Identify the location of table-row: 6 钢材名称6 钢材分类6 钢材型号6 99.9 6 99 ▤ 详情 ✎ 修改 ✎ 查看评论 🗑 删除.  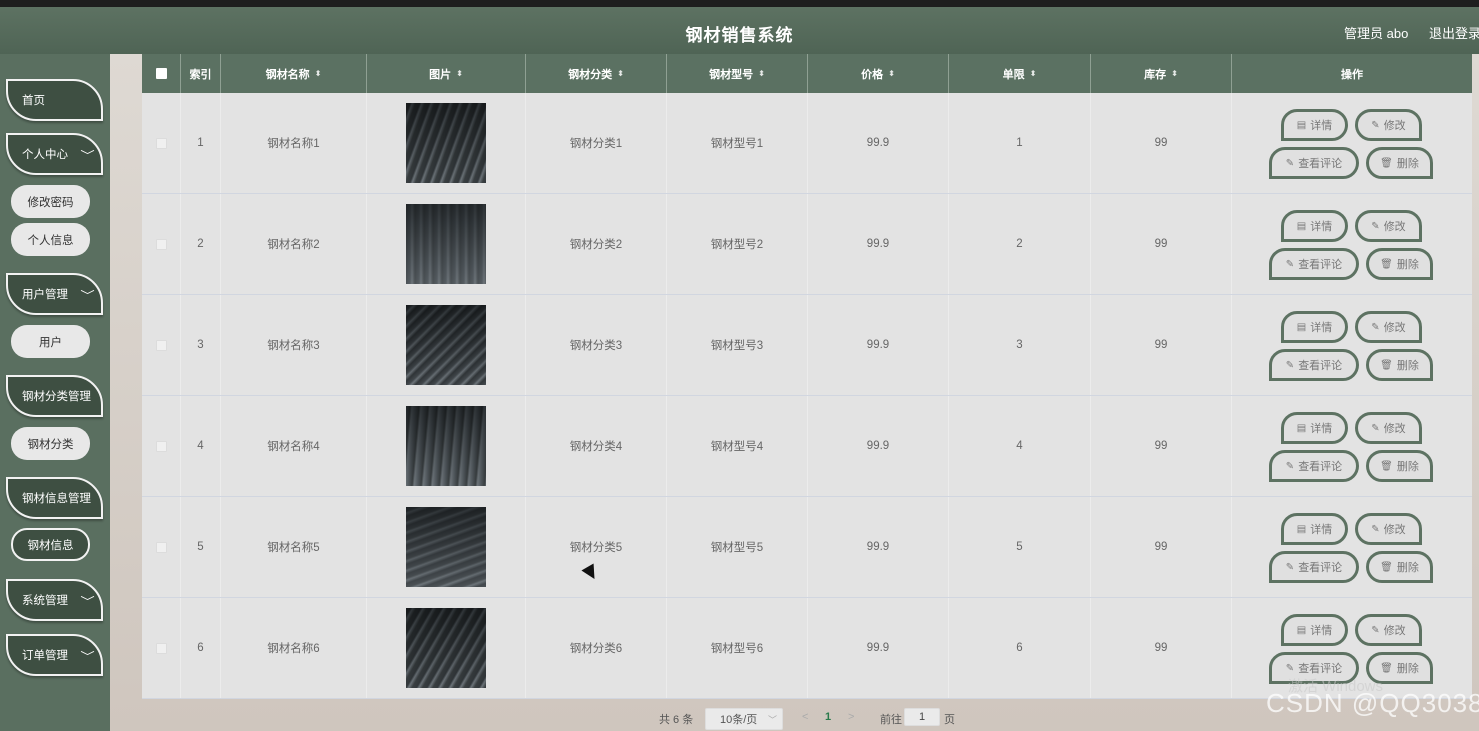
(807, 648).